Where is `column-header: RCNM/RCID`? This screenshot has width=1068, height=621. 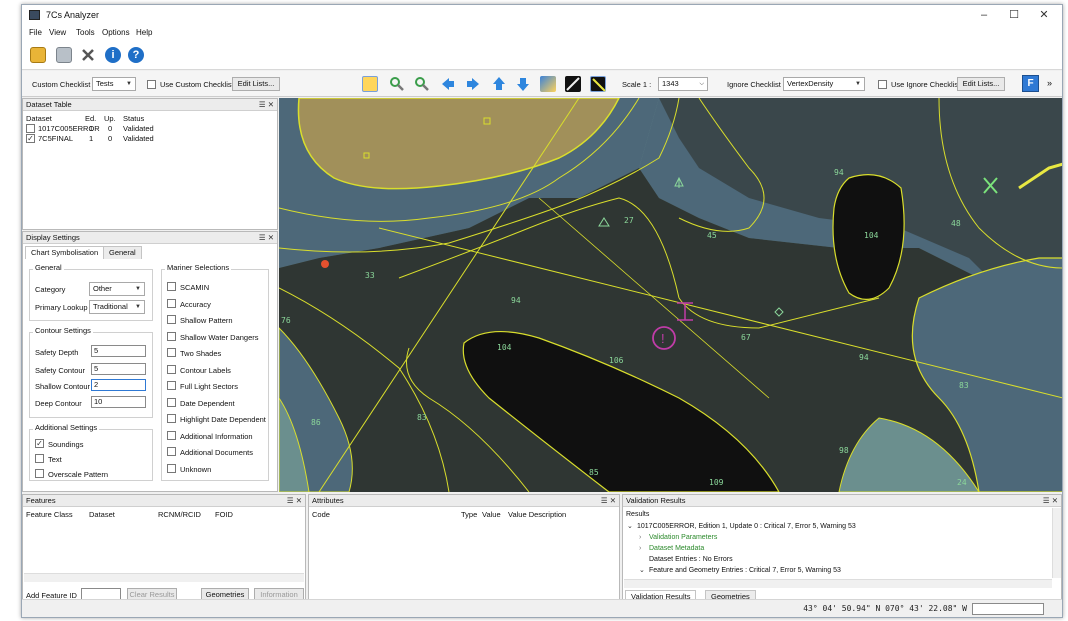 column-header: RCNM/RCID is located at coordinates (179, 514).